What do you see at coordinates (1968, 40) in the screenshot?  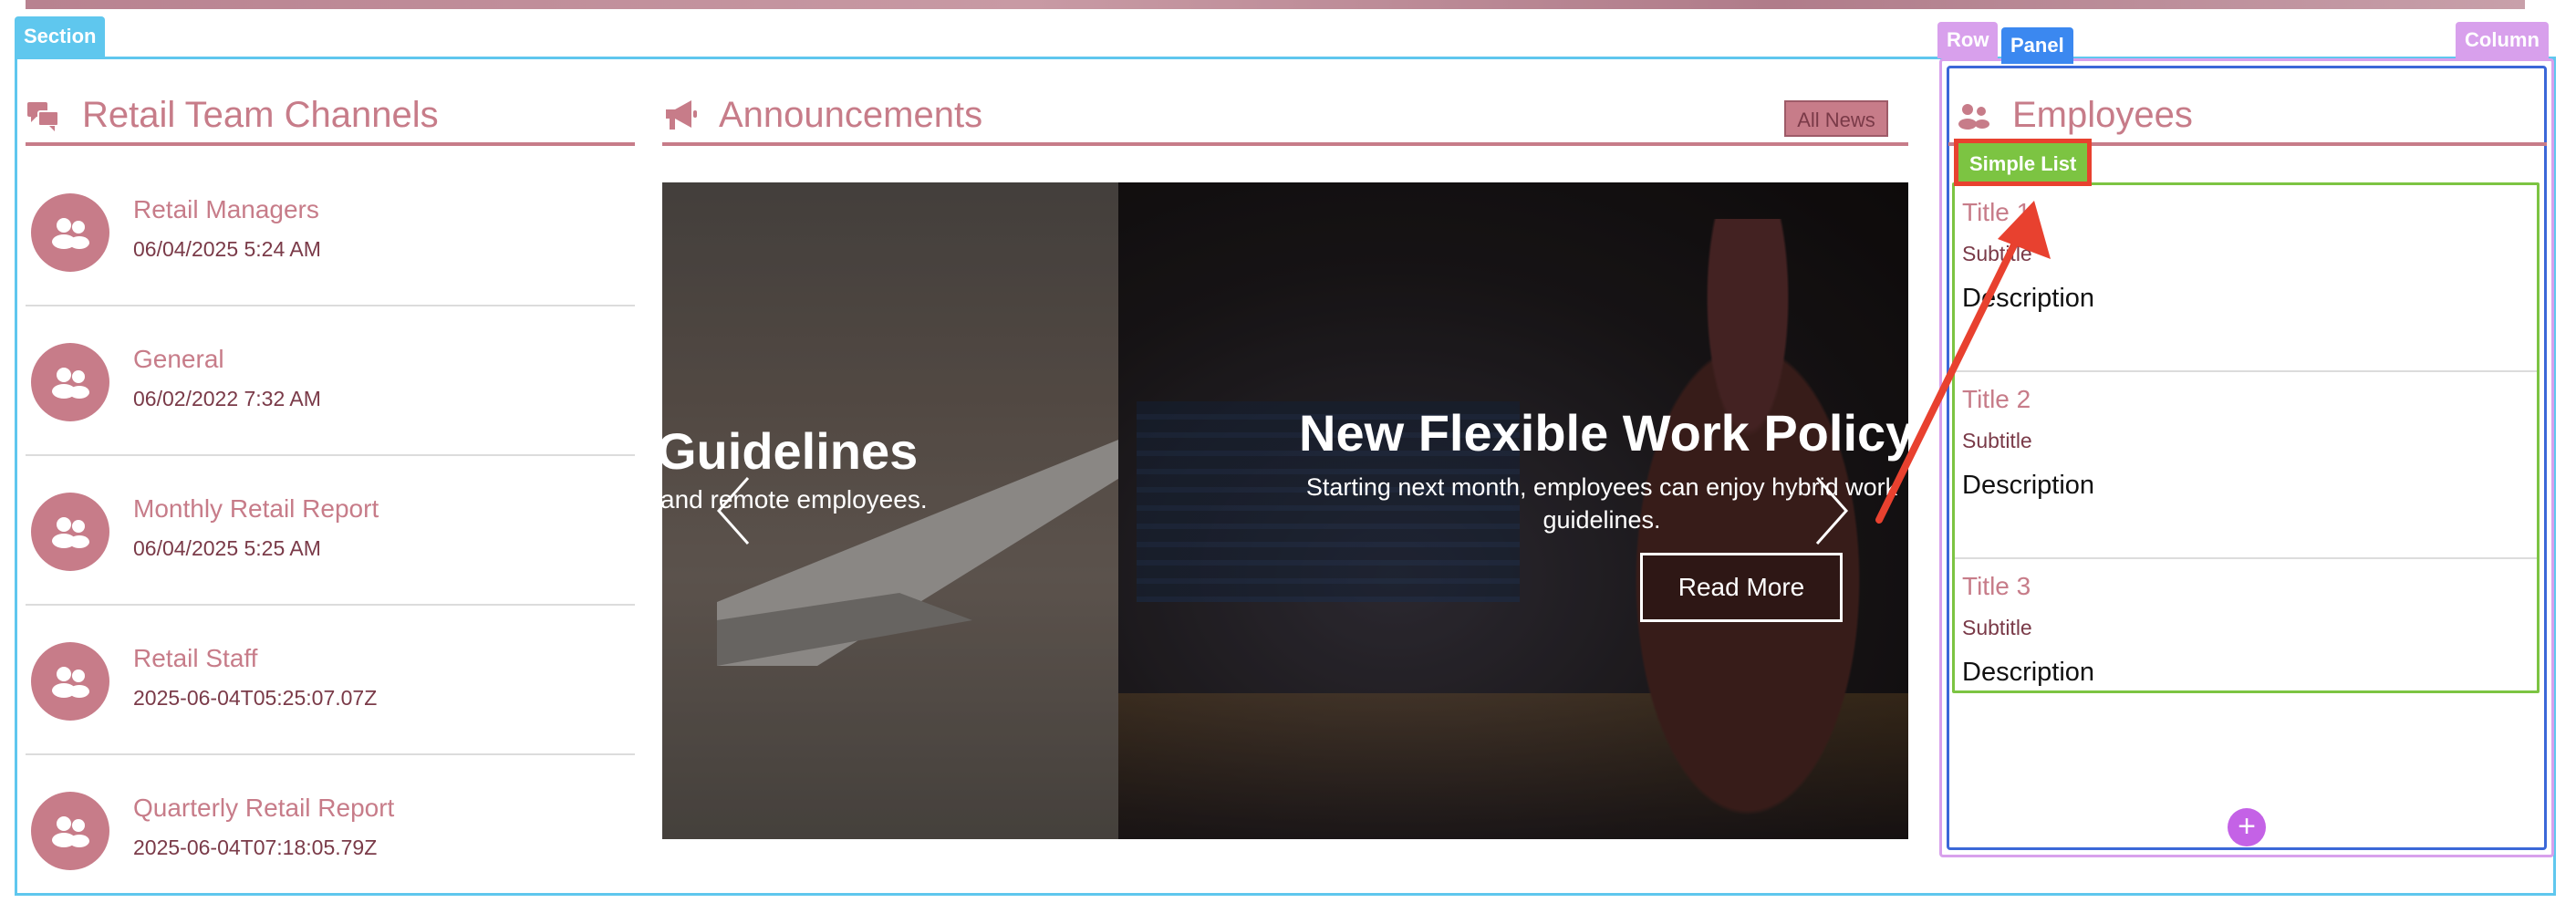 I see `row-tag: Row` at bounding box center [1968, 40].